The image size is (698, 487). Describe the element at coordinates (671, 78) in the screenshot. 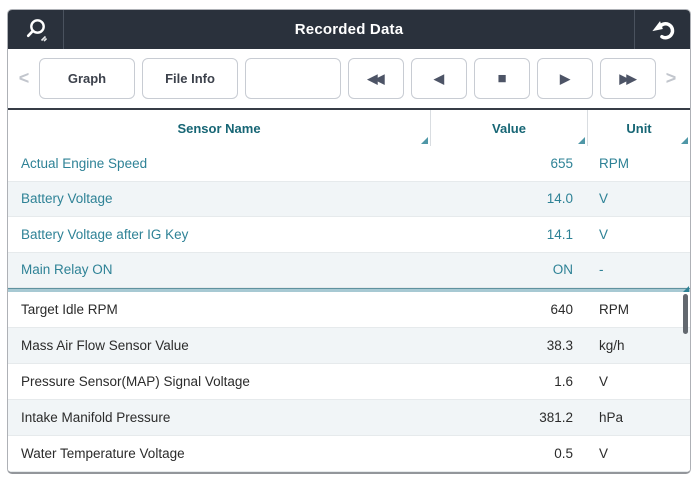

I see `toolbar-scroll-right: >` at that location.